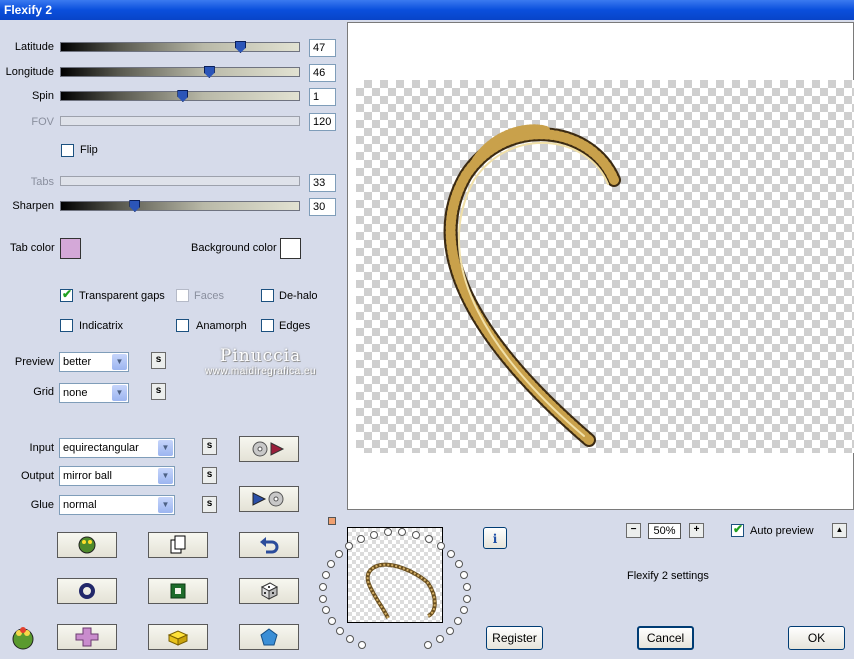  Describe the element at coordinates (267, 295) in the screenshot. I see `de-halo-checkbox` at that location.